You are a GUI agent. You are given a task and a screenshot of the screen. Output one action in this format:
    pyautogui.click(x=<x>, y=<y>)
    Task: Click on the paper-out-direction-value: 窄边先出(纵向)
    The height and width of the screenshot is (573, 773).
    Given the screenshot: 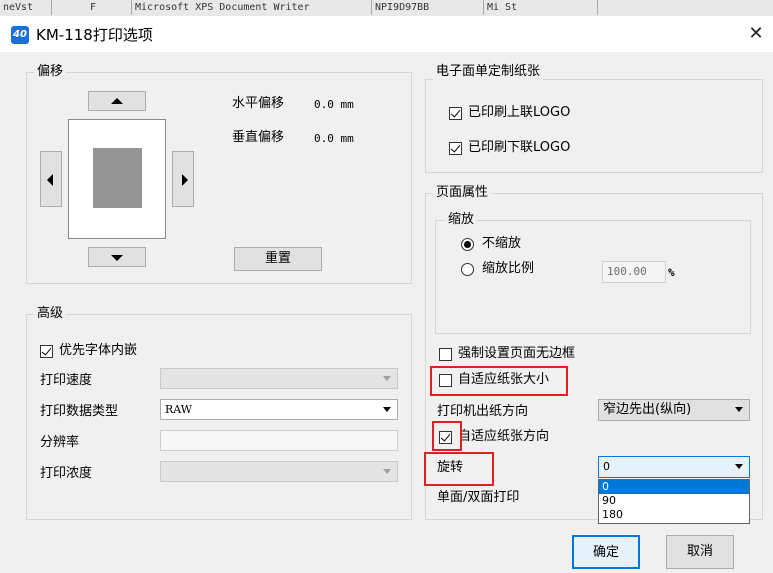 What is the action you would take?
    pyautogui.click(x=647, y=409)
    